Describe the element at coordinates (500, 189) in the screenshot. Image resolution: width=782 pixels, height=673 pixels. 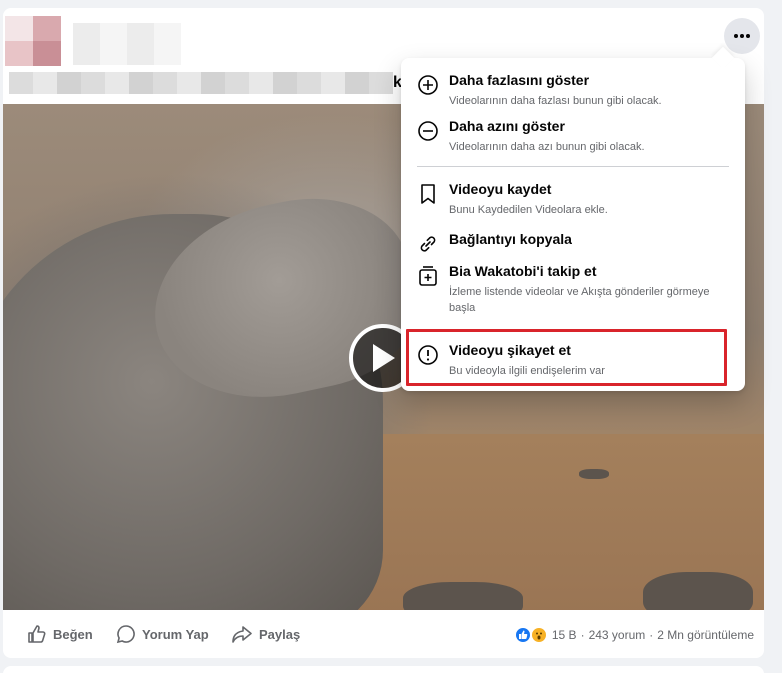
I see `menu-item-title: Videoyu kaydet` at that location.